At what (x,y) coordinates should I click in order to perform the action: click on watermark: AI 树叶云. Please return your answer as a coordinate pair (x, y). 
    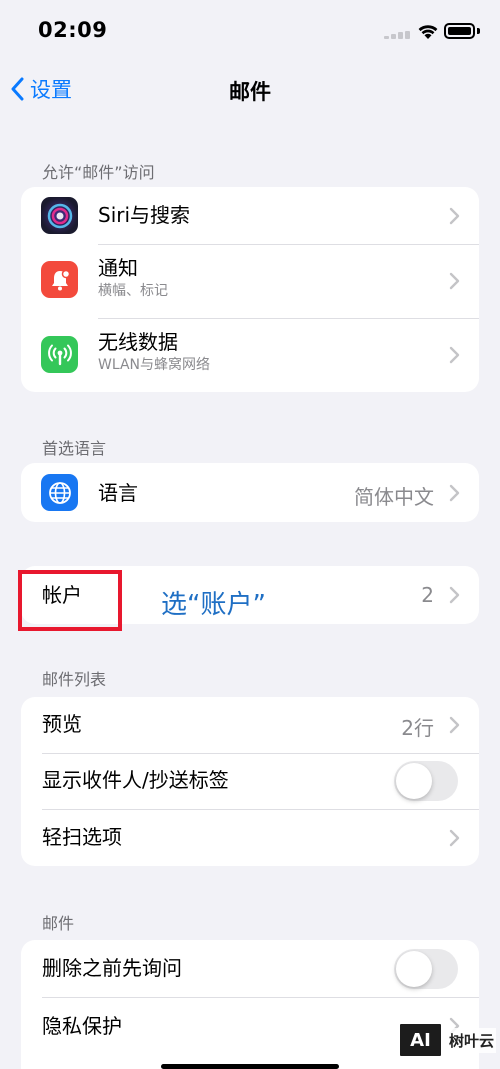
    Looking at the image, I should click on (447, 1040).